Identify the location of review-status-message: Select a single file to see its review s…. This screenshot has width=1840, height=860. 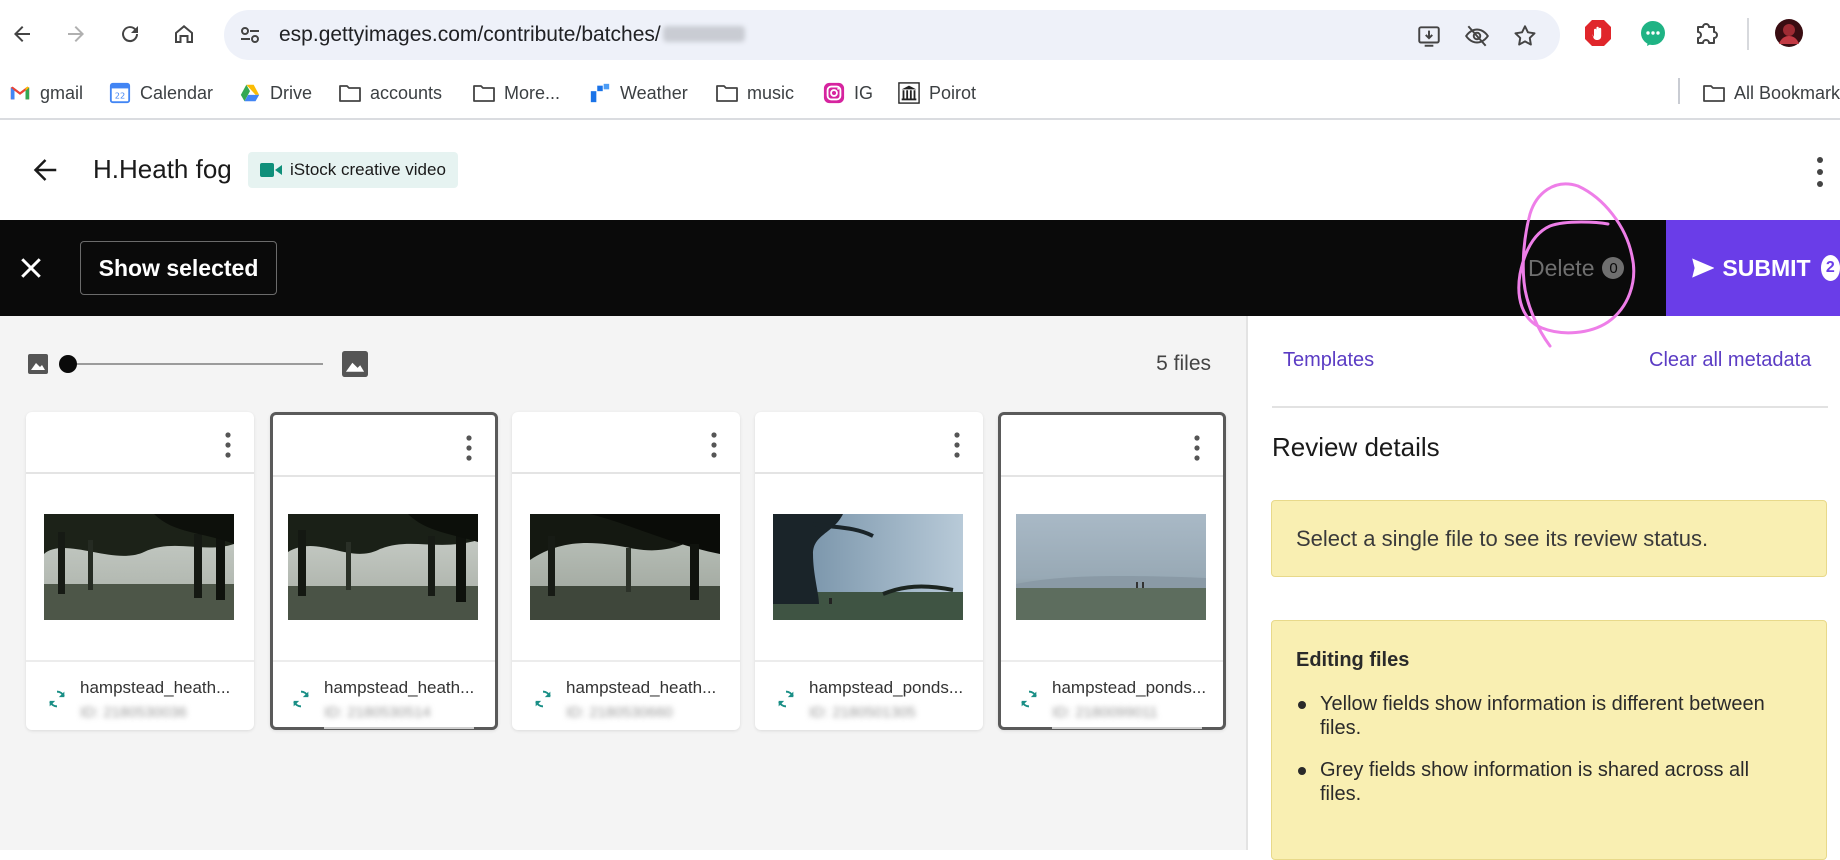
(1502, 538).